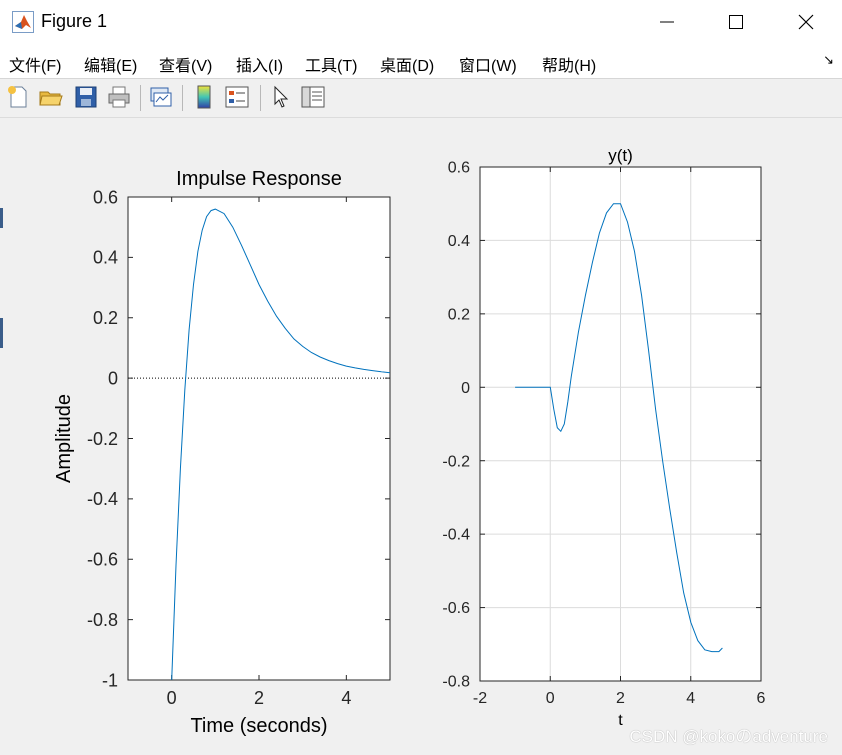  What do you see at coordinates (185, 64) in the screenshot?
I see `menu-view: 查看(V)` at bounding box center [185, 64].